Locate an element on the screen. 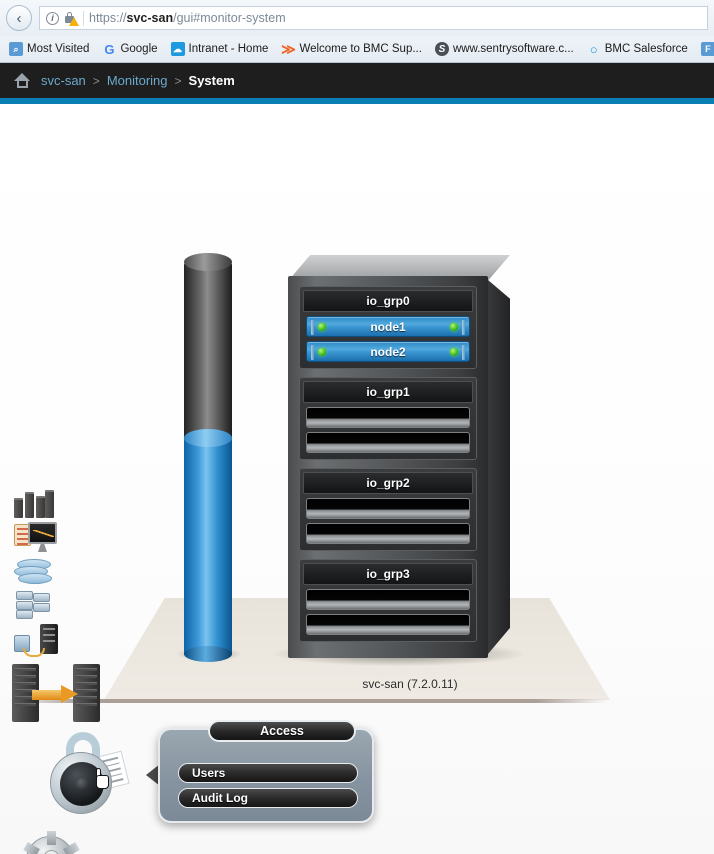  bookmark-intranet-home: ☁ Intranet - Home is located at coordinates (220, 49).